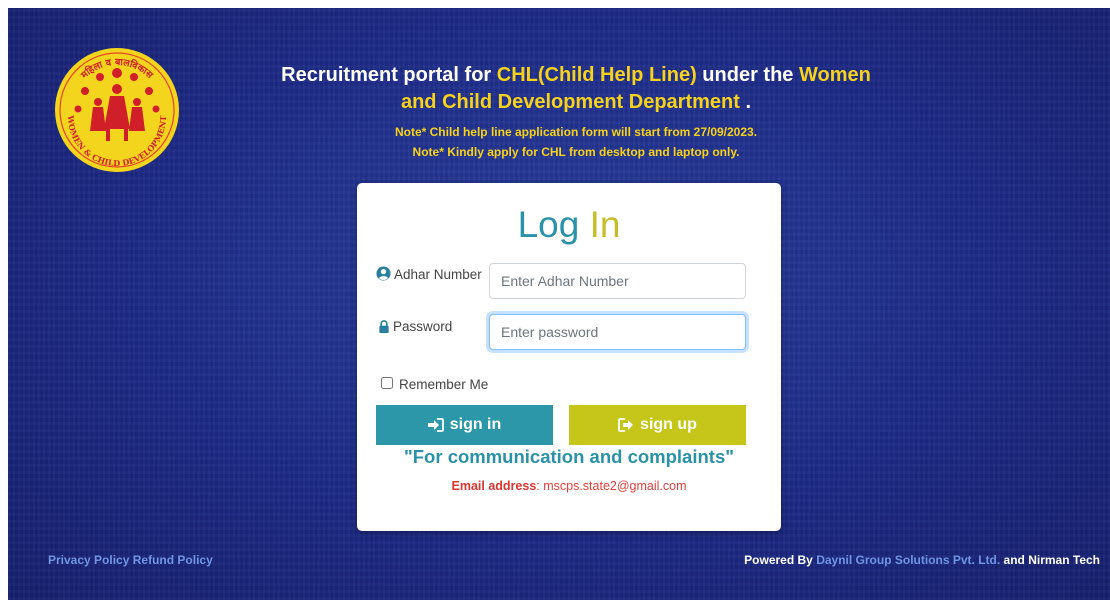 The width and height of the screenshot is (1110, 602). I want to click on lock-icon, so click(384, 326).